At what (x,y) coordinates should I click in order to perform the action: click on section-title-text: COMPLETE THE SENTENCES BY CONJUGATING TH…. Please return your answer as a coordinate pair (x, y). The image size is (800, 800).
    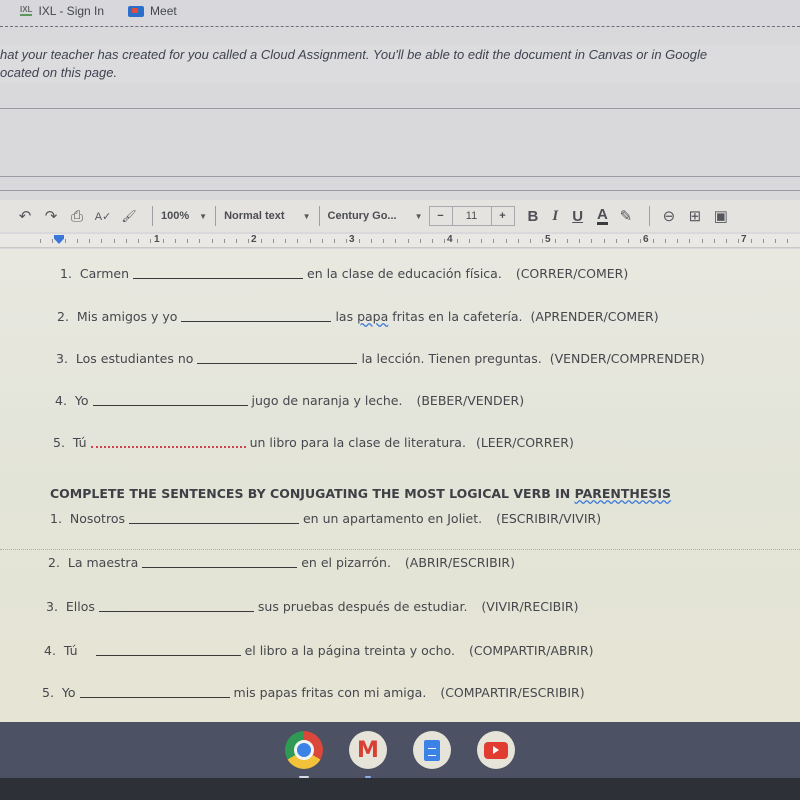
    Looking at the image, I should click on (312, 493).